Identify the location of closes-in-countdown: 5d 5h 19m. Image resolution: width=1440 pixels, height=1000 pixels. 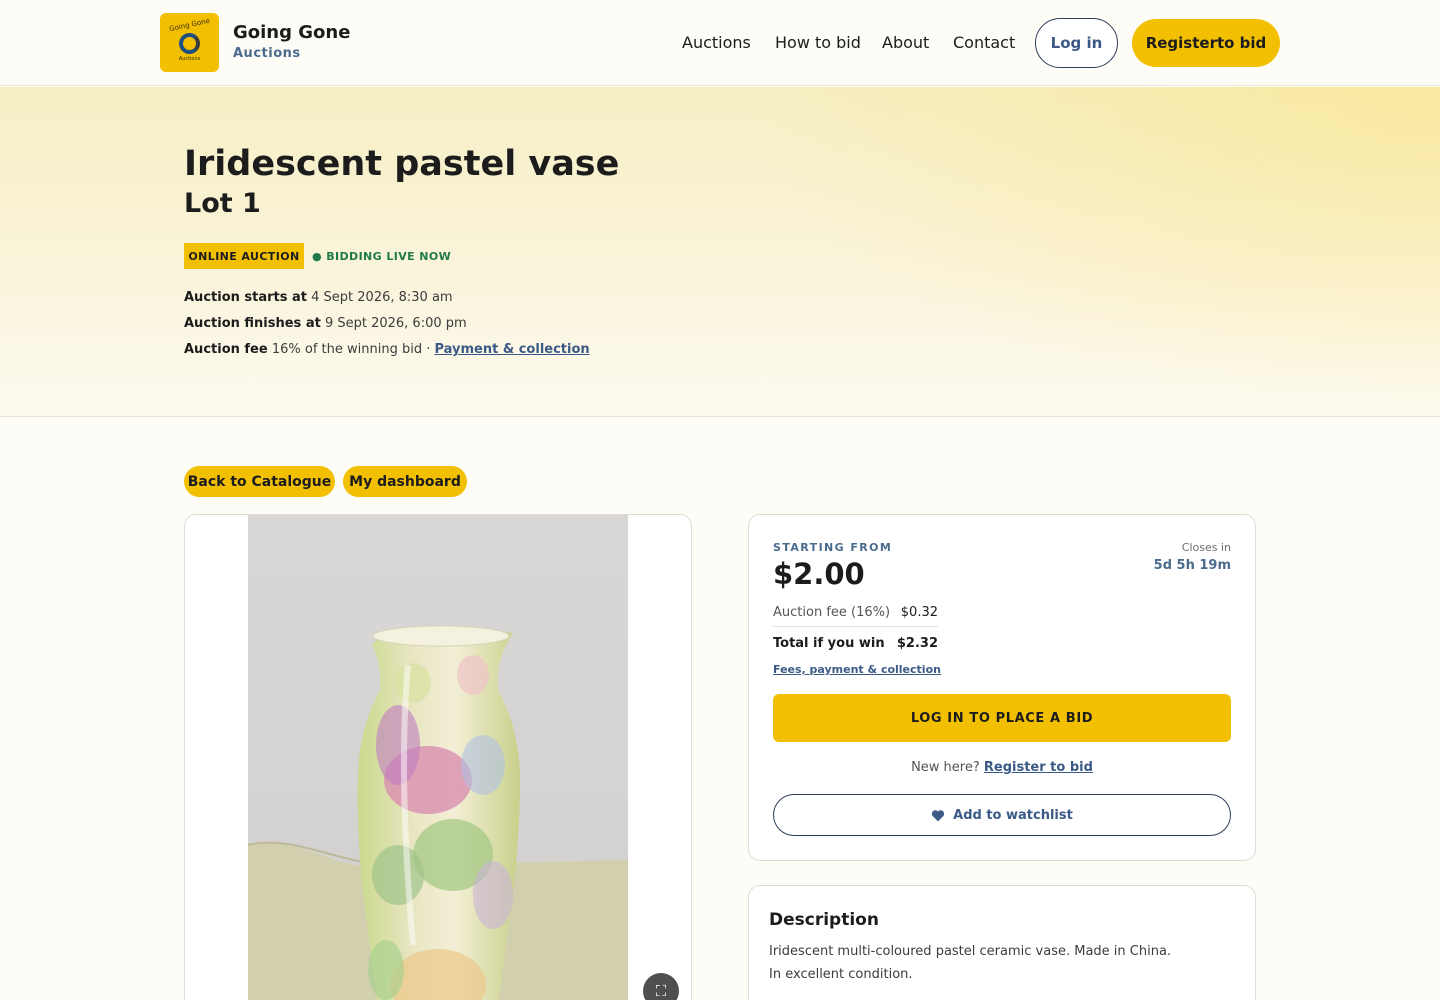
(1192, 565).